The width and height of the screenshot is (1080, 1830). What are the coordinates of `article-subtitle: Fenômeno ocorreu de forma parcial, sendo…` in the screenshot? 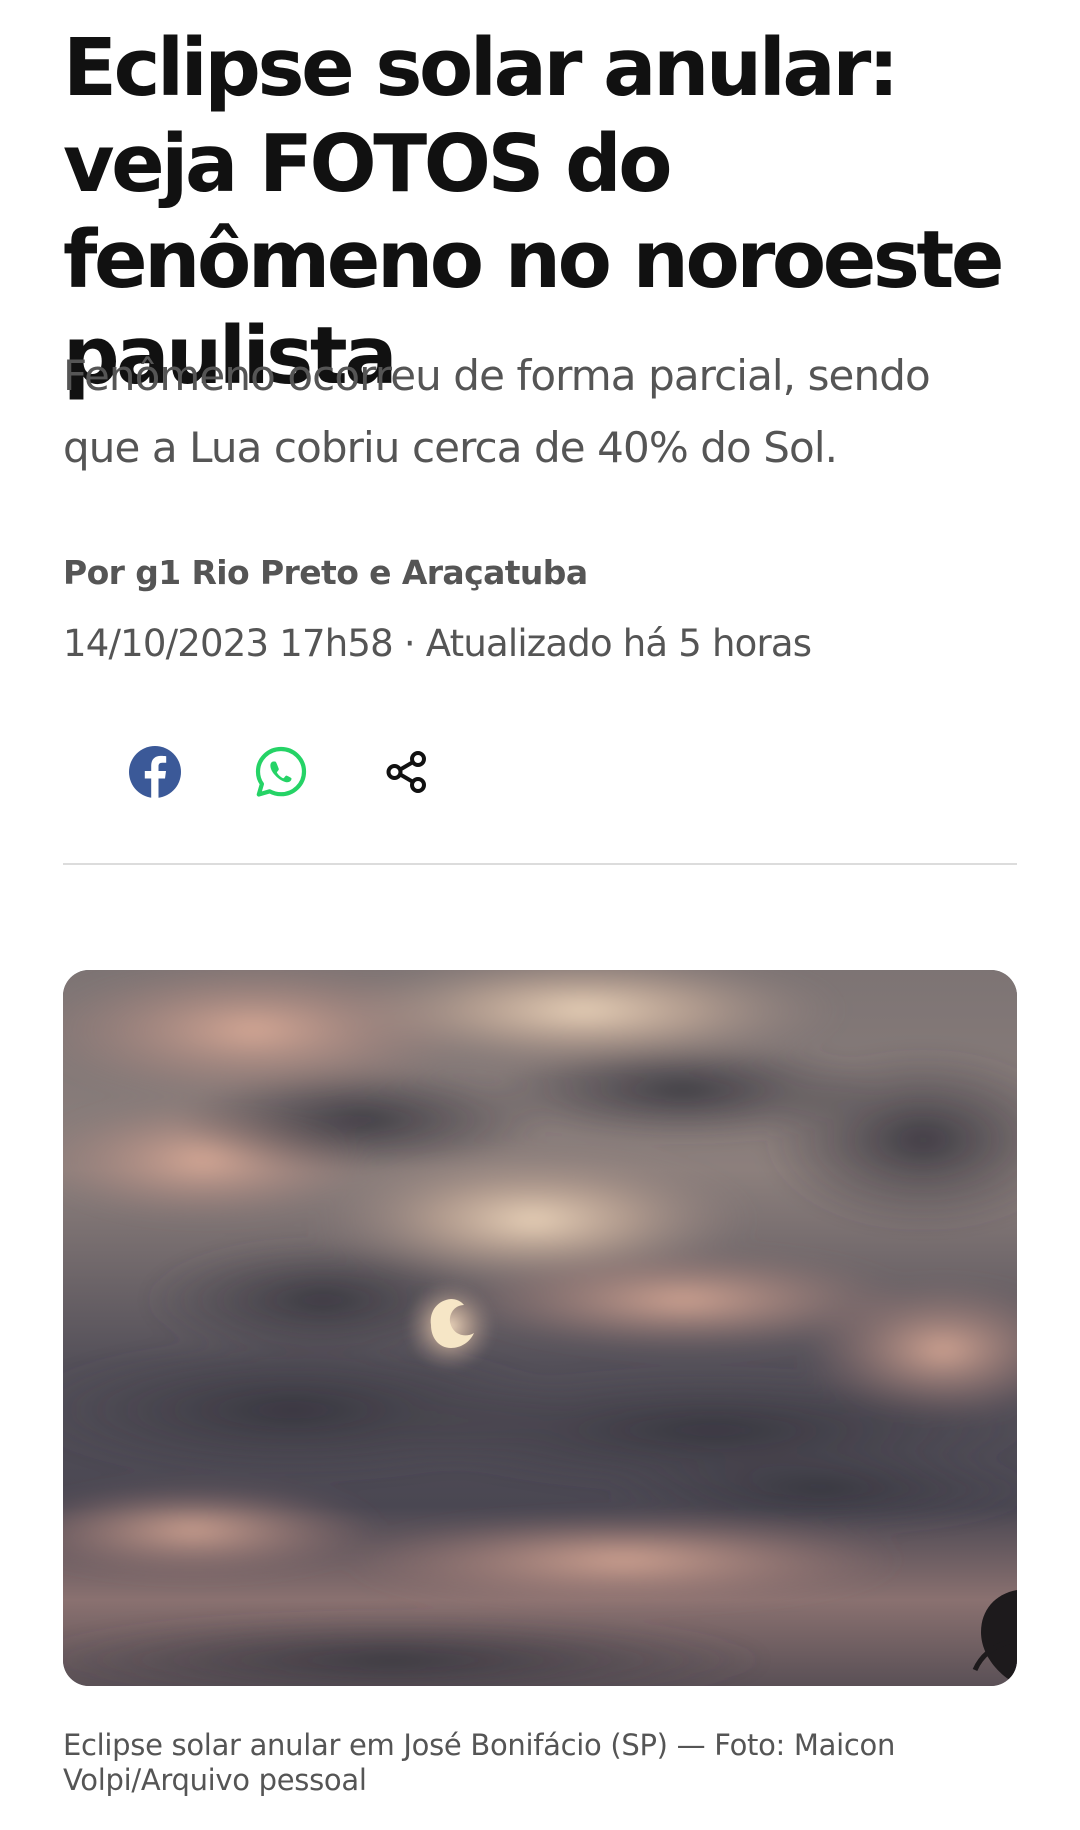 It's located at (497, 411).